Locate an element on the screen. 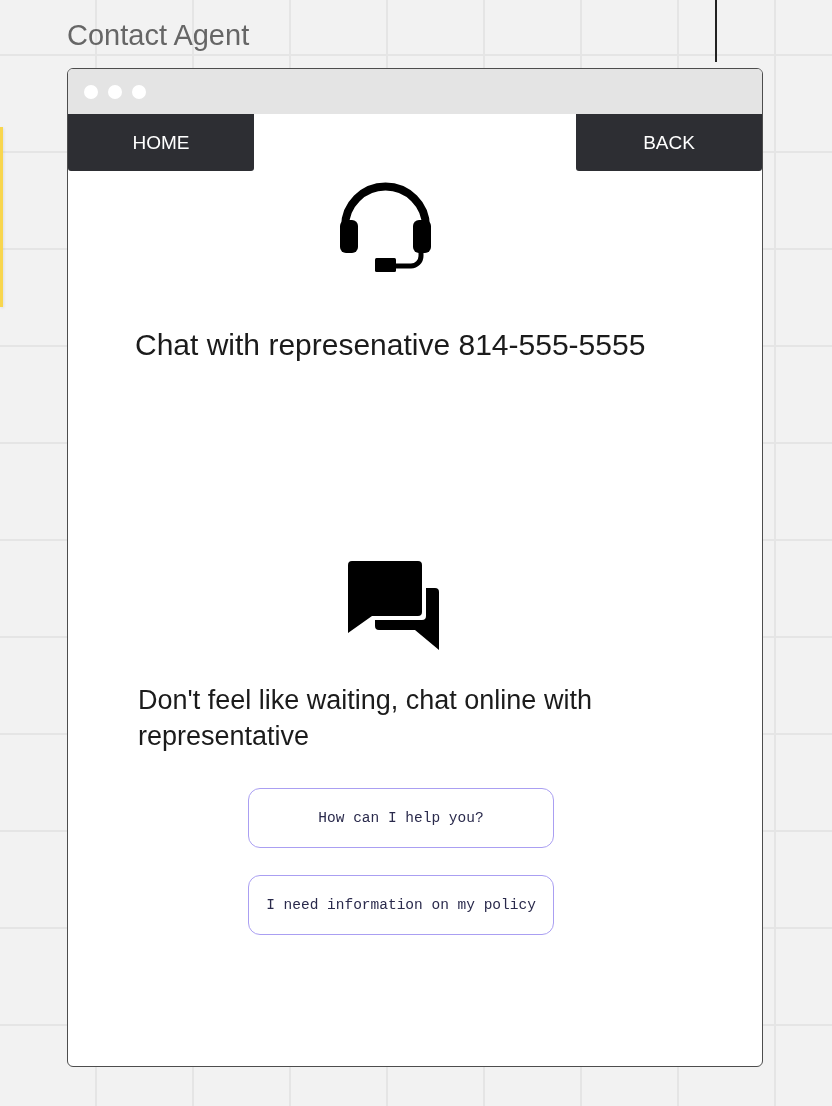  frame-title: Contact Agent is located at coordinates (158, 35).